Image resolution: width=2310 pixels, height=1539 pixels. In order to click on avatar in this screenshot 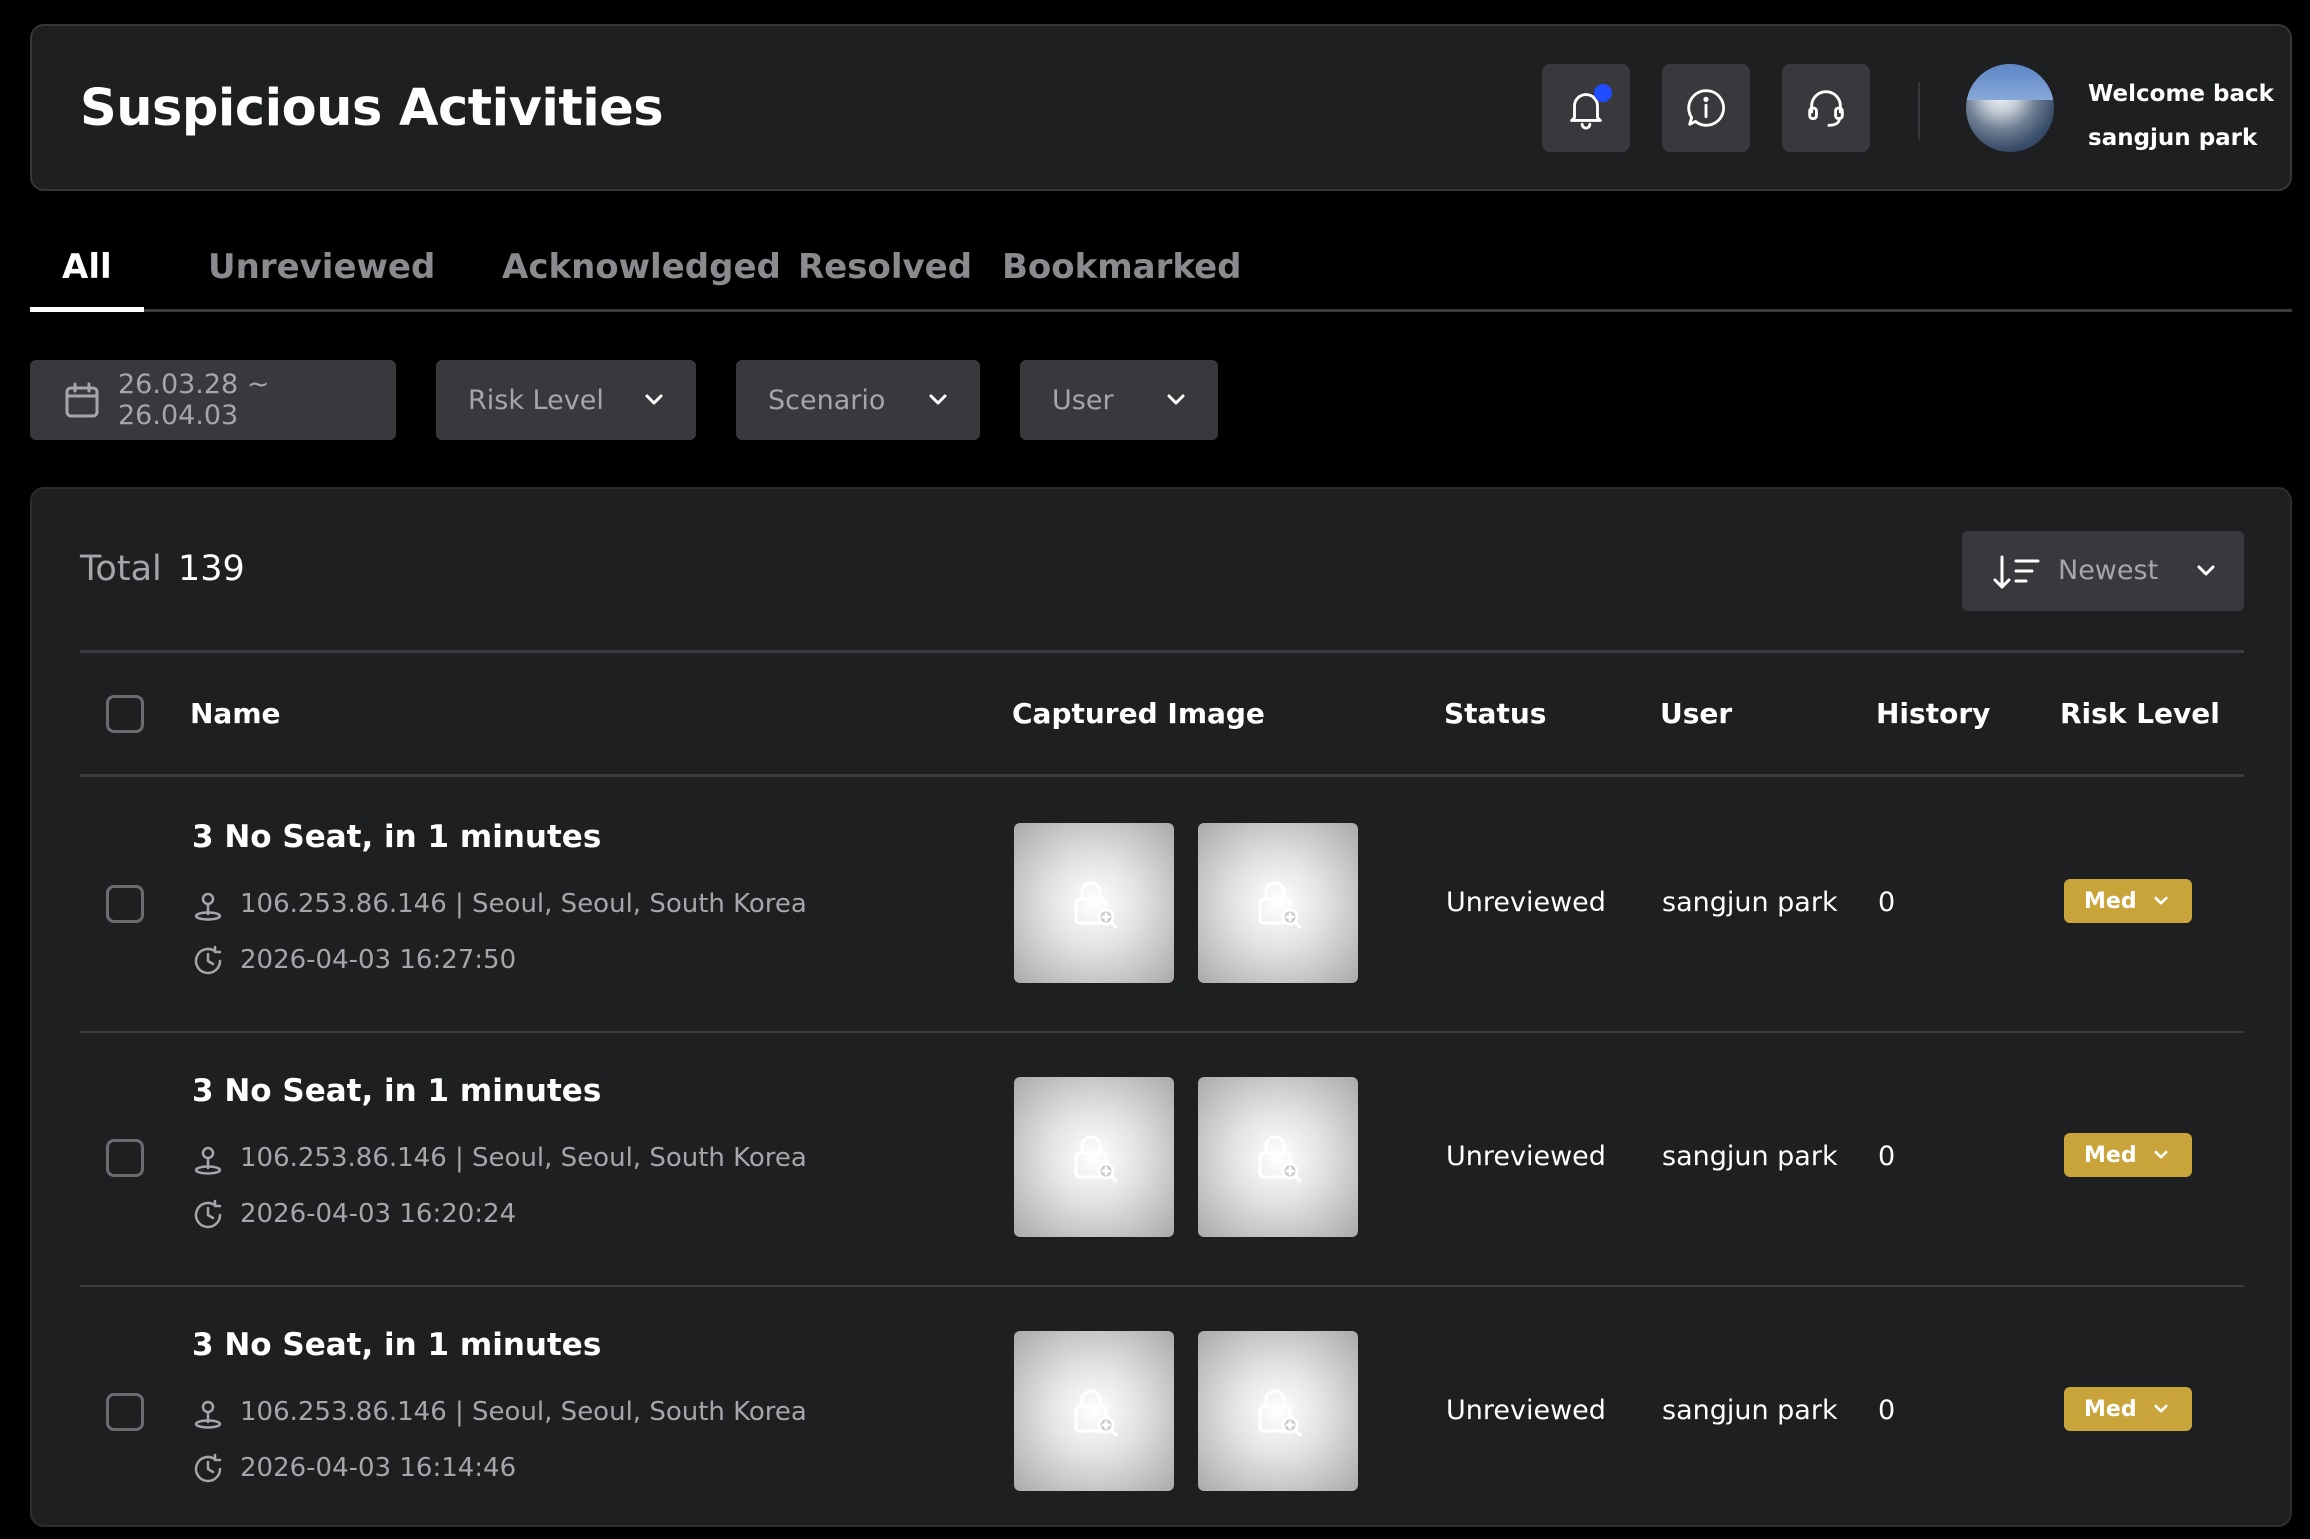, I will do `click(2010, 108)`.